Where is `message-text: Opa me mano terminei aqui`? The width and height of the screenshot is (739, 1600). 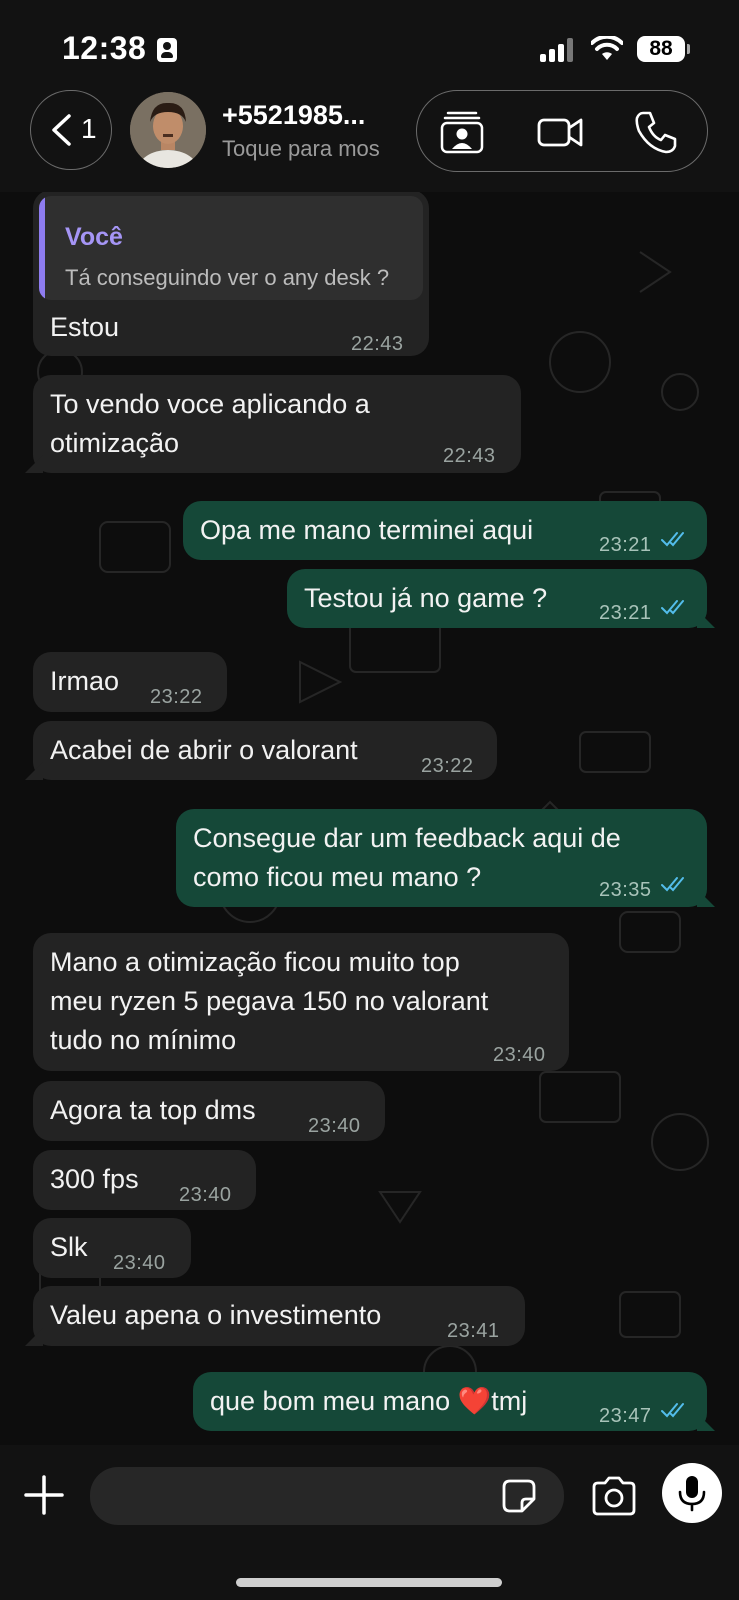 message-text: Opa me mano terminei aqui is located at coordinates (367, 530).